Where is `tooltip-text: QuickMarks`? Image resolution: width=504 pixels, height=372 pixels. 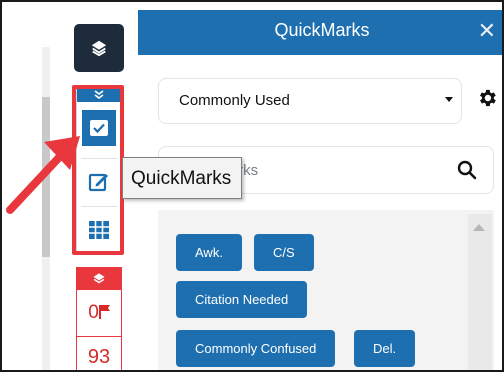 tooltip-text: QuickMarks is located at coordinates (181, 178).